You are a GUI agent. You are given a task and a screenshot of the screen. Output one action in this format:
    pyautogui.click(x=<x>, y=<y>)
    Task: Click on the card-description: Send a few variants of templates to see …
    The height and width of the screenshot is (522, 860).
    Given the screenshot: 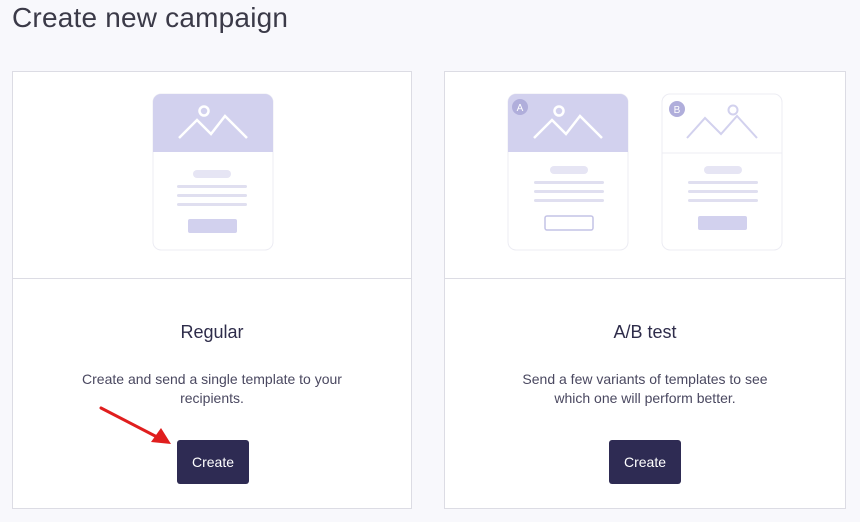 What is the action you would take?
    pyautogui.click(x=645, y=388)
    